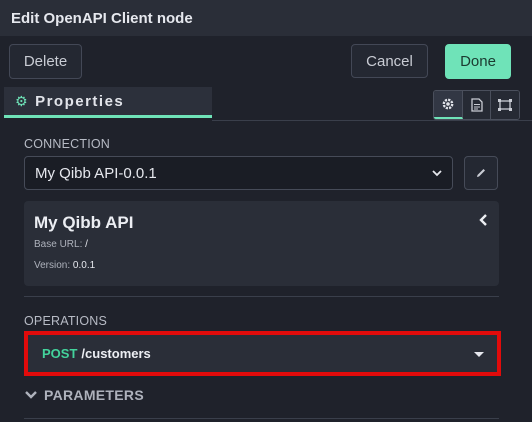  I want to click on parameters-label: PARAMETERS, so click(94, 395).